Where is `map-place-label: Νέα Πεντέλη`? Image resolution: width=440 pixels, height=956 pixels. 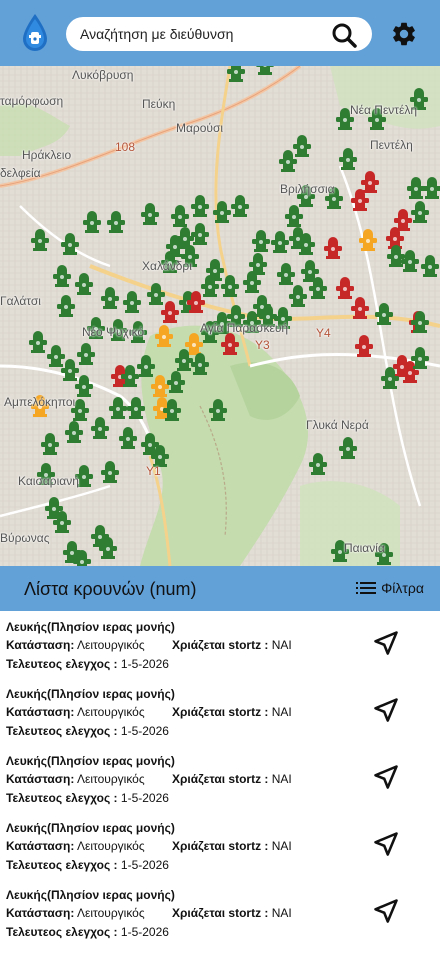
map-place-label: Νέα Πεντέλη is located at coordinates (384, 110).